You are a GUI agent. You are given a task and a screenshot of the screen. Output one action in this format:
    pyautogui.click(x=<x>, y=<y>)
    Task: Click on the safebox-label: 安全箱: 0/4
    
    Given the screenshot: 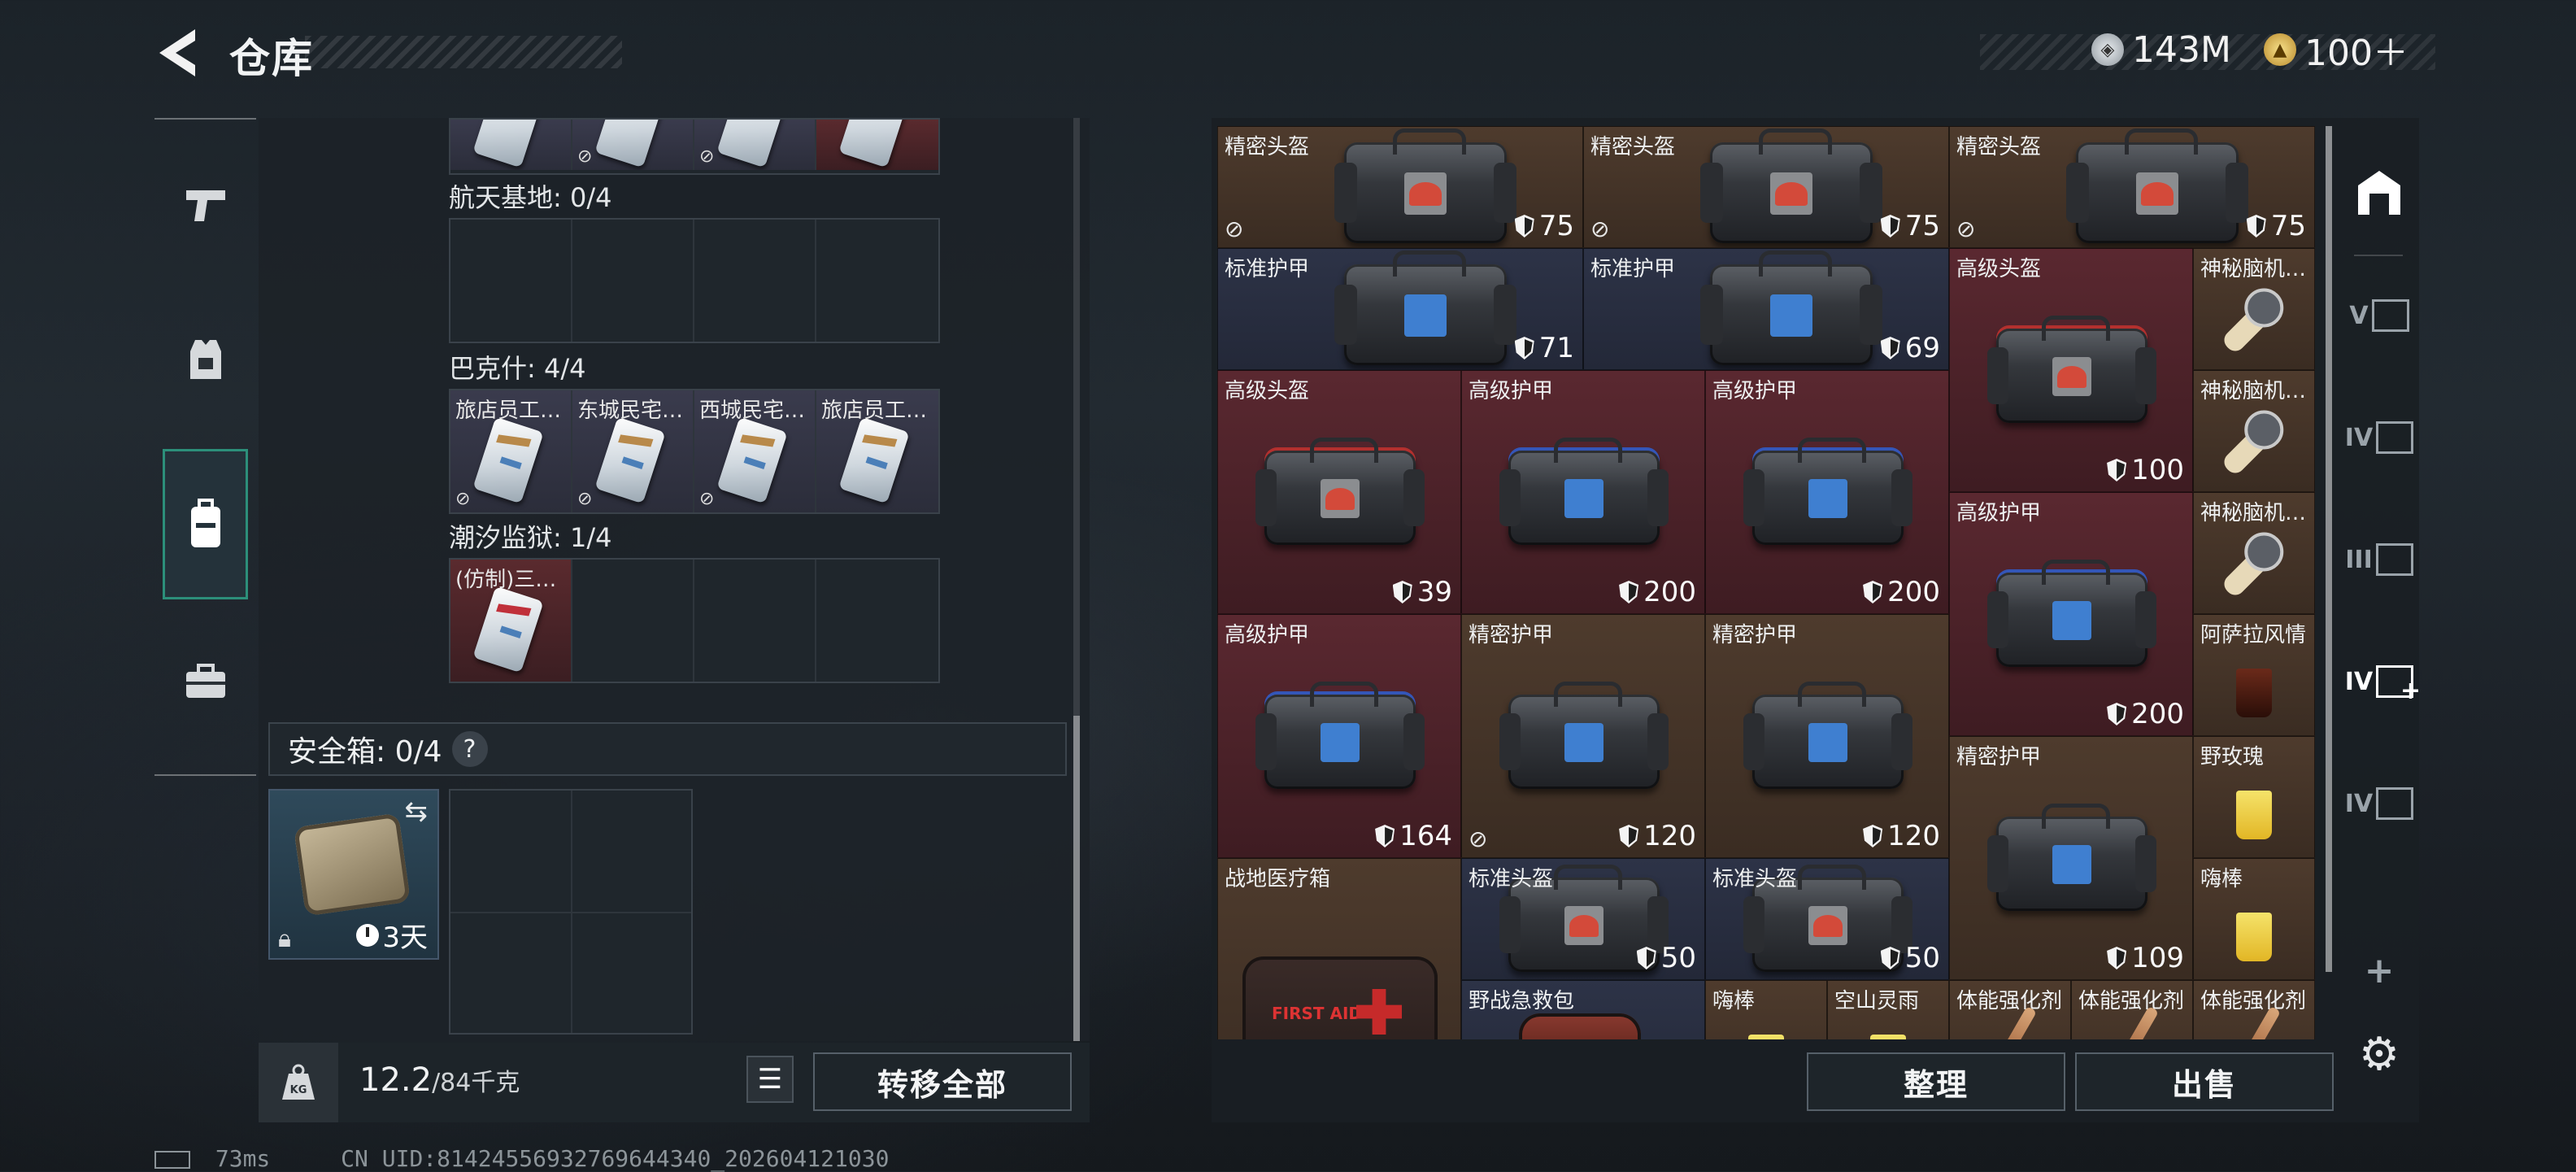 What is the action you would take?
    pyautogui.click(x=365, y=752)
    